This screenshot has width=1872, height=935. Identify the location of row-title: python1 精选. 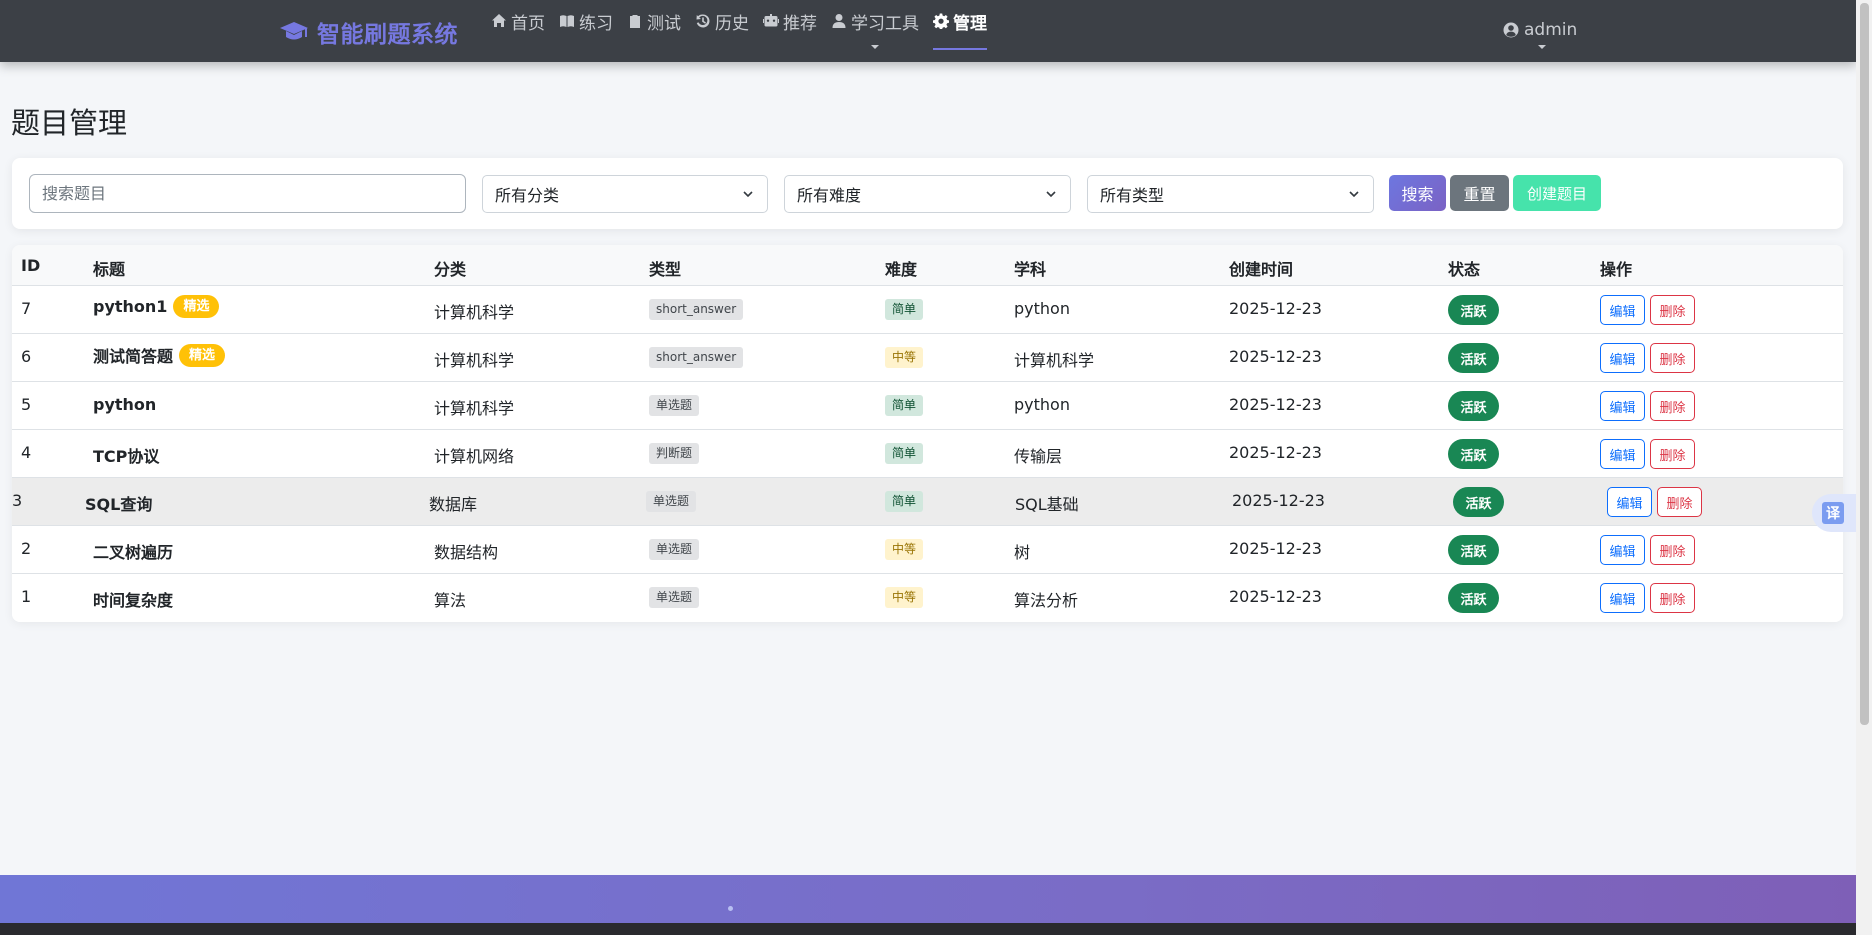
(156, 306).